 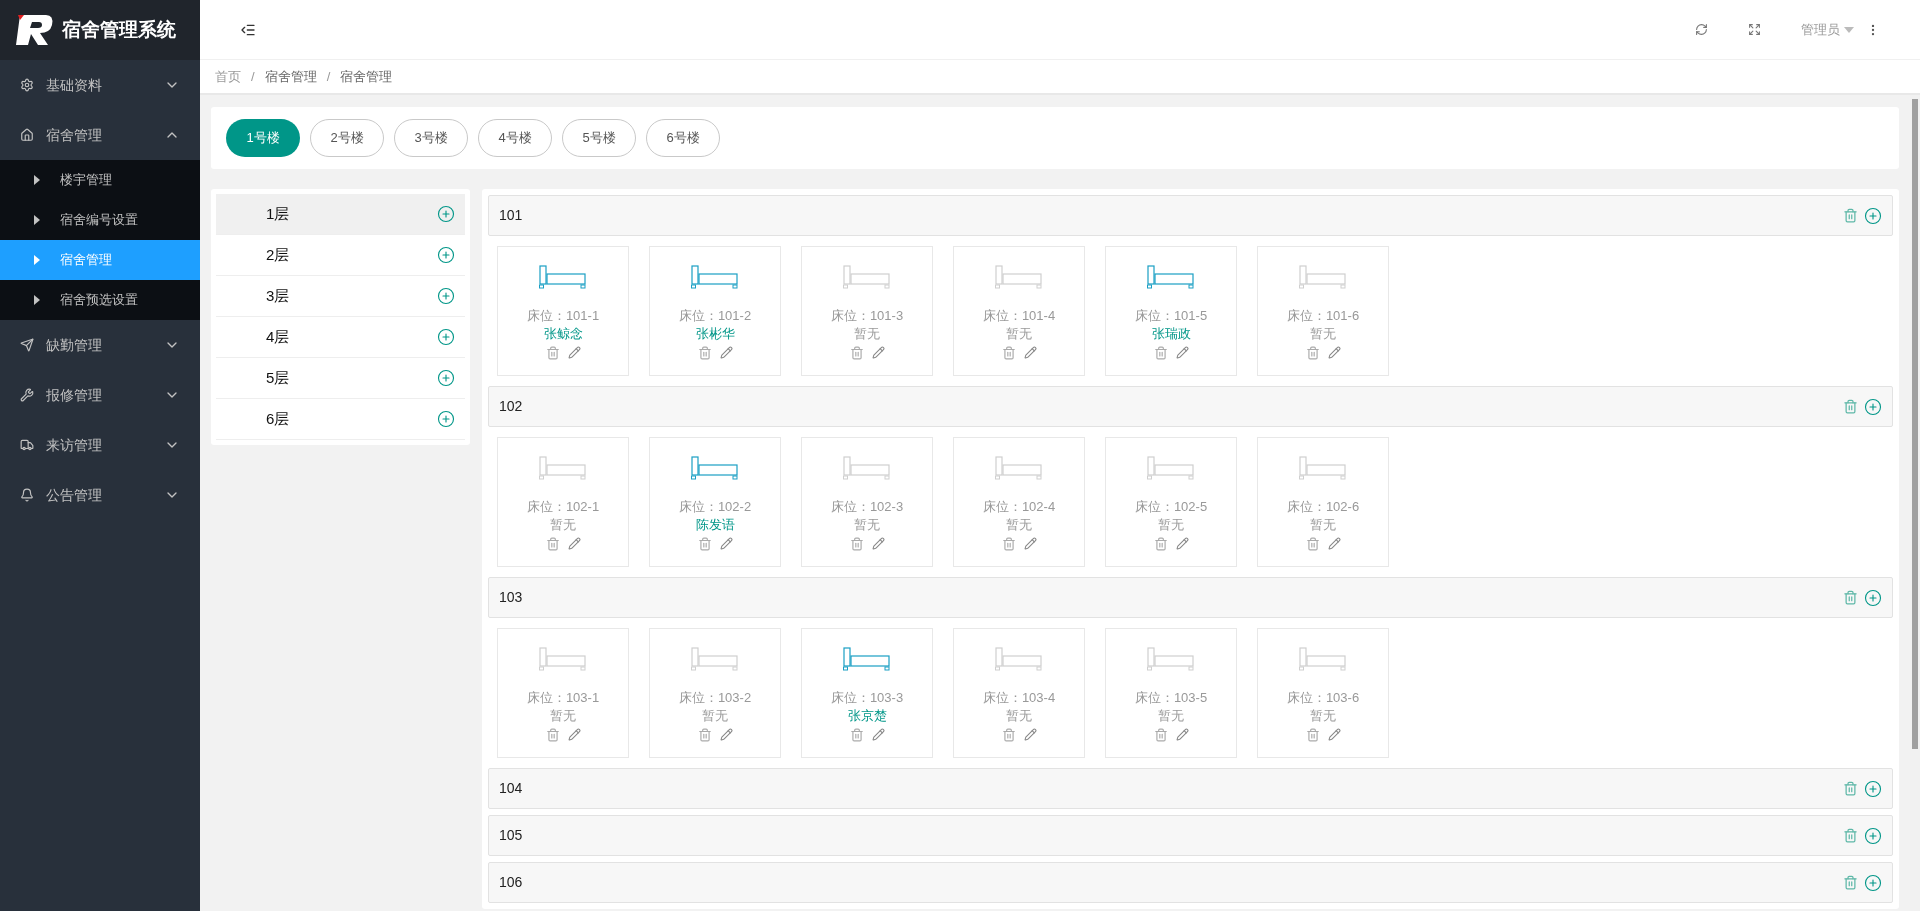 I want to click on building-tab: 2号楼, so click(x=347, y=138).